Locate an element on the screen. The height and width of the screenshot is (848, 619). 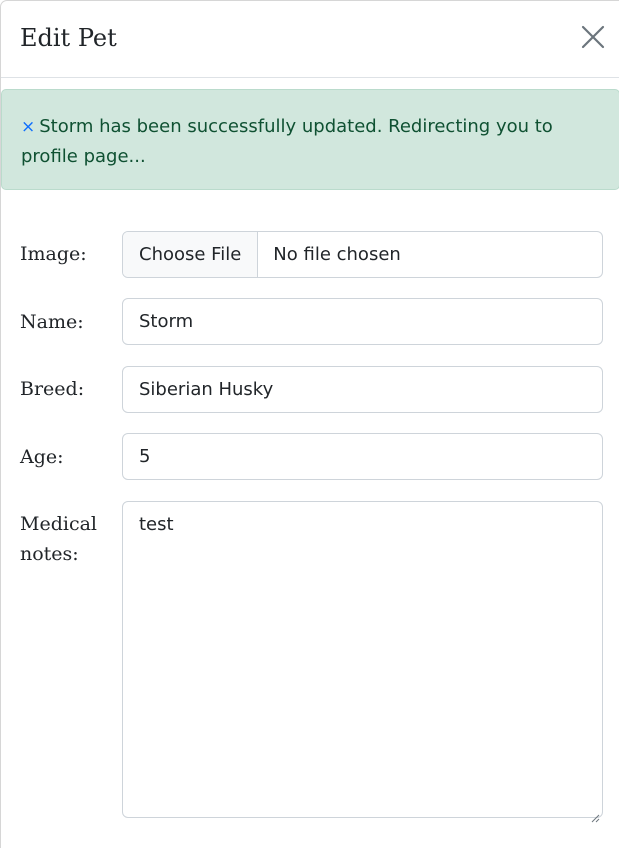
image-row: Image: Choose File No file chosen is located at coordinates (311, 254).